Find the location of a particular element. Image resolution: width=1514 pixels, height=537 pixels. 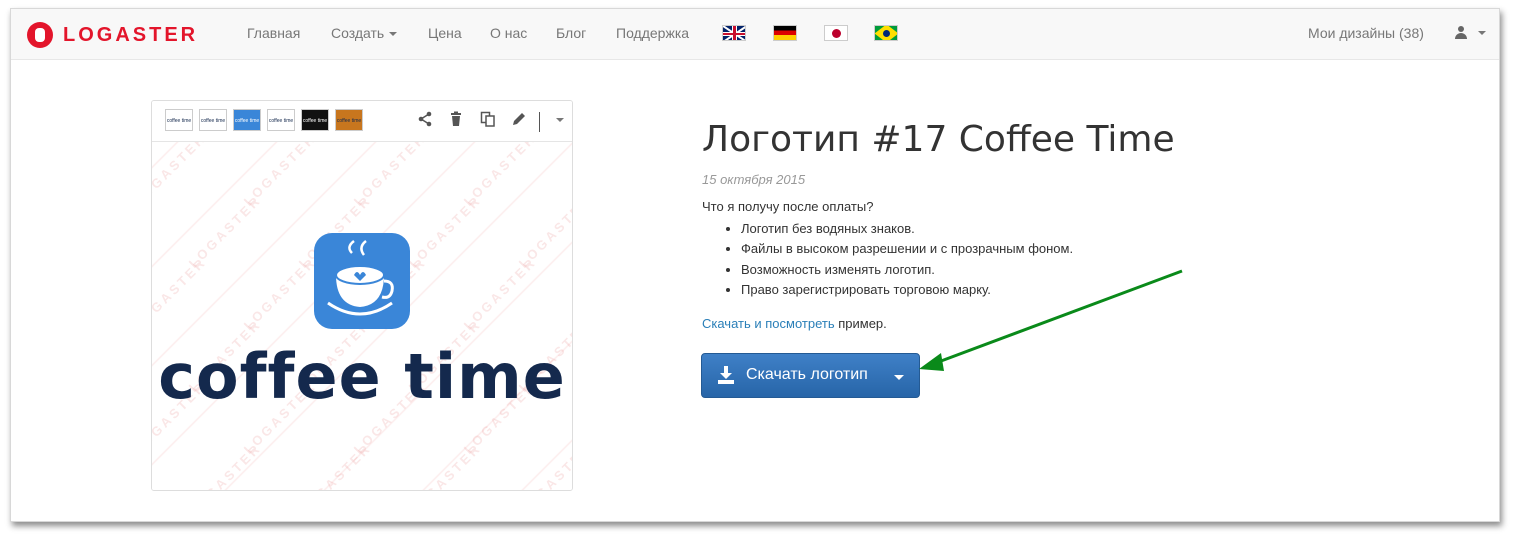

download-logo-button: Скачать логотип is located at coordinates (810, 375).